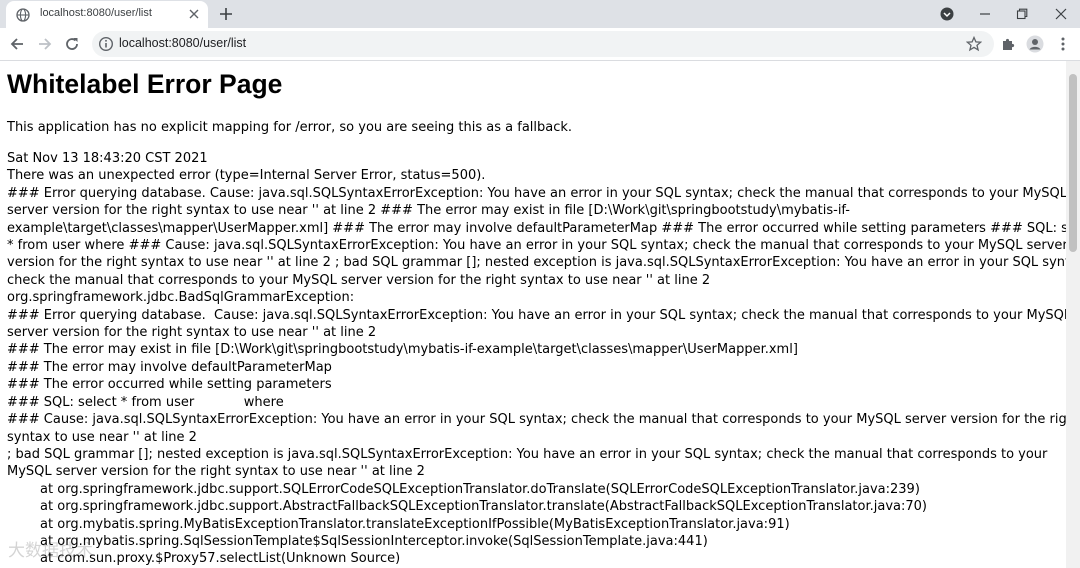 The height and width of the screenshot is (568, 1080). Describe the element at coordinates (17, 44) in the screenshot. I see `back-arrow-icon` at that location.